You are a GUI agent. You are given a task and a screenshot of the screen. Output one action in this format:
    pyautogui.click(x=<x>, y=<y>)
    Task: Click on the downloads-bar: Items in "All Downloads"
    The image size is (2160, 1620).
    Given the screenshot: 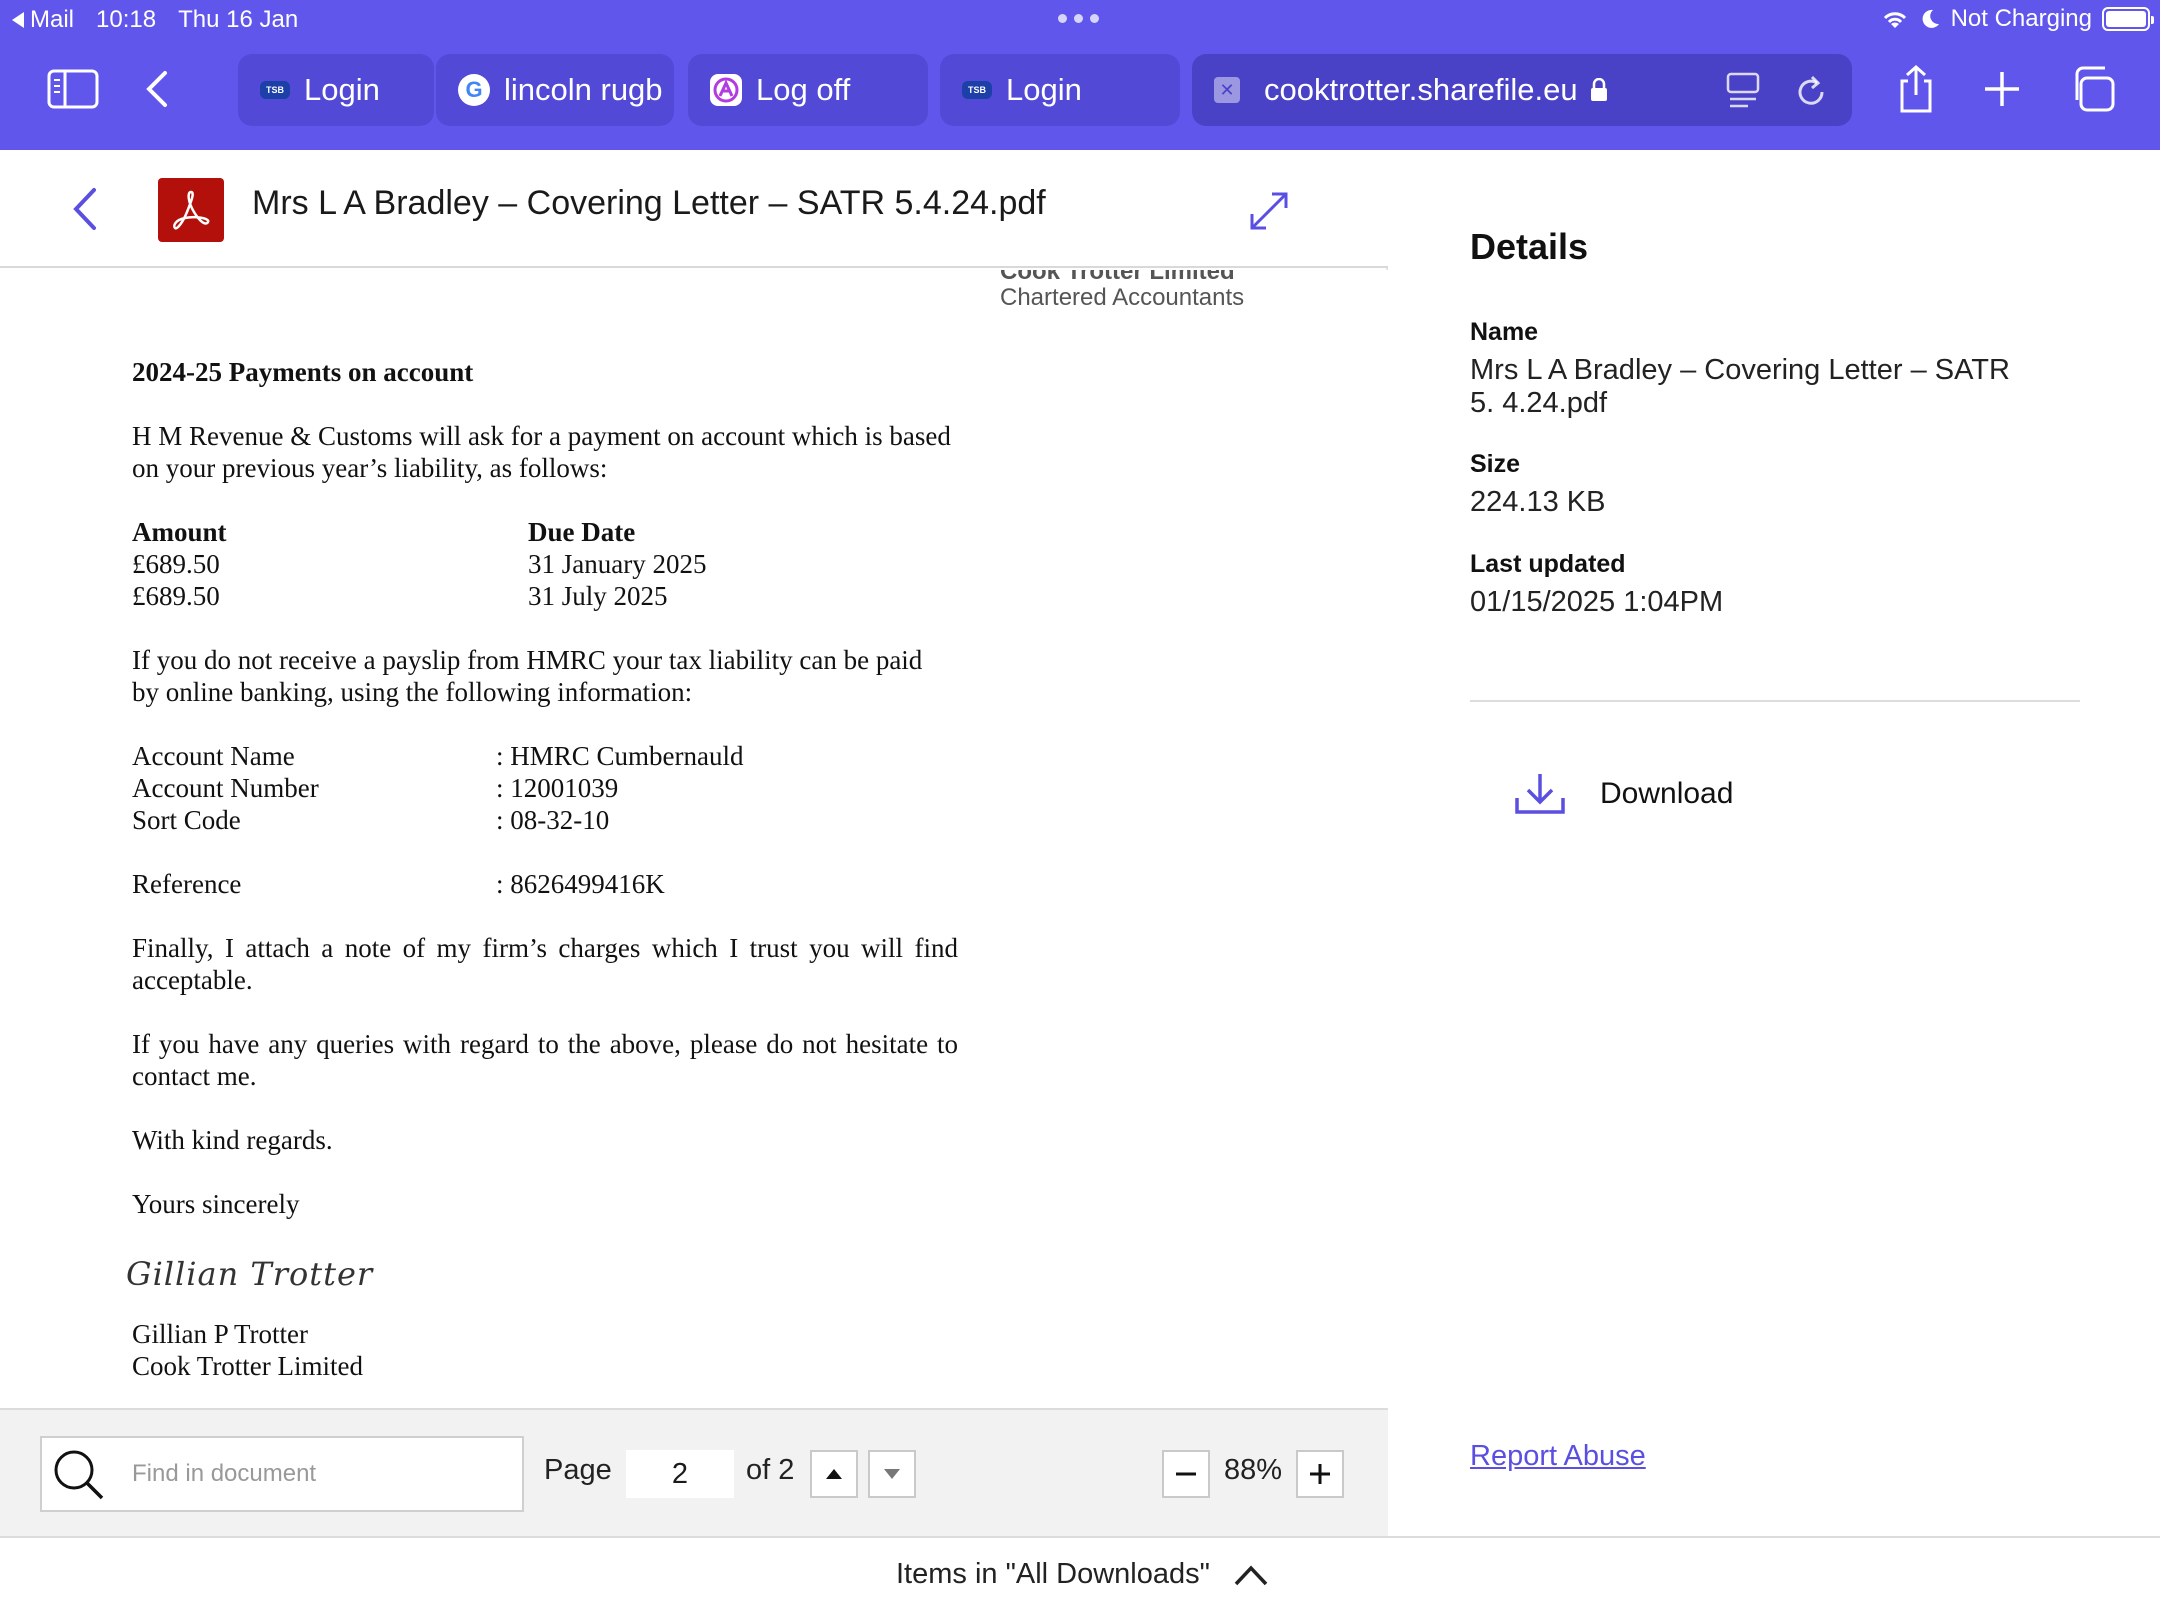 What is the action you would take?
    pyautogui.click(x=1080, y=1578)
    